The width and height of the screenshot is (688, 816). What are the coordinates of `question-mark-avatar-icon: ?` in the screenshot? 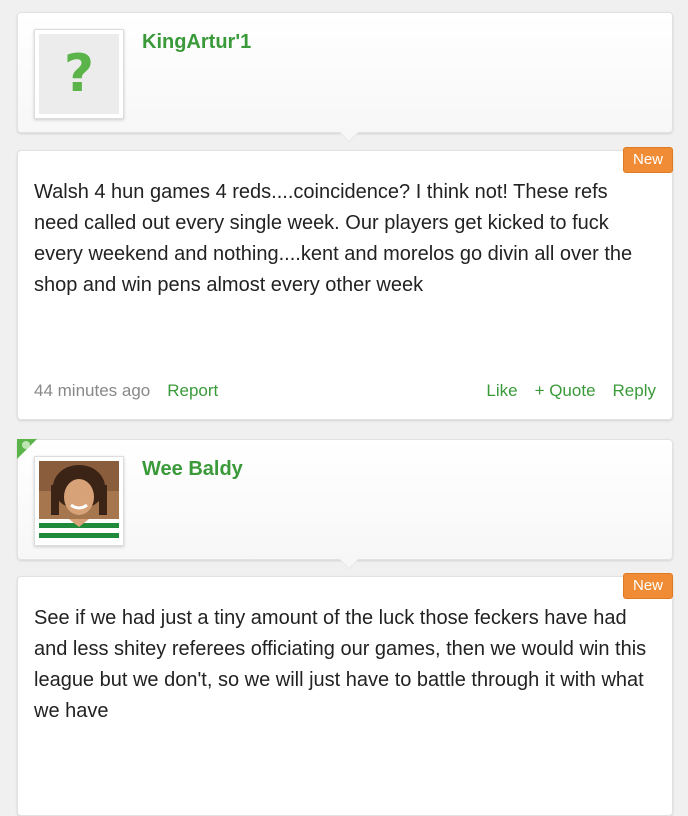 It's located at (79, 74).